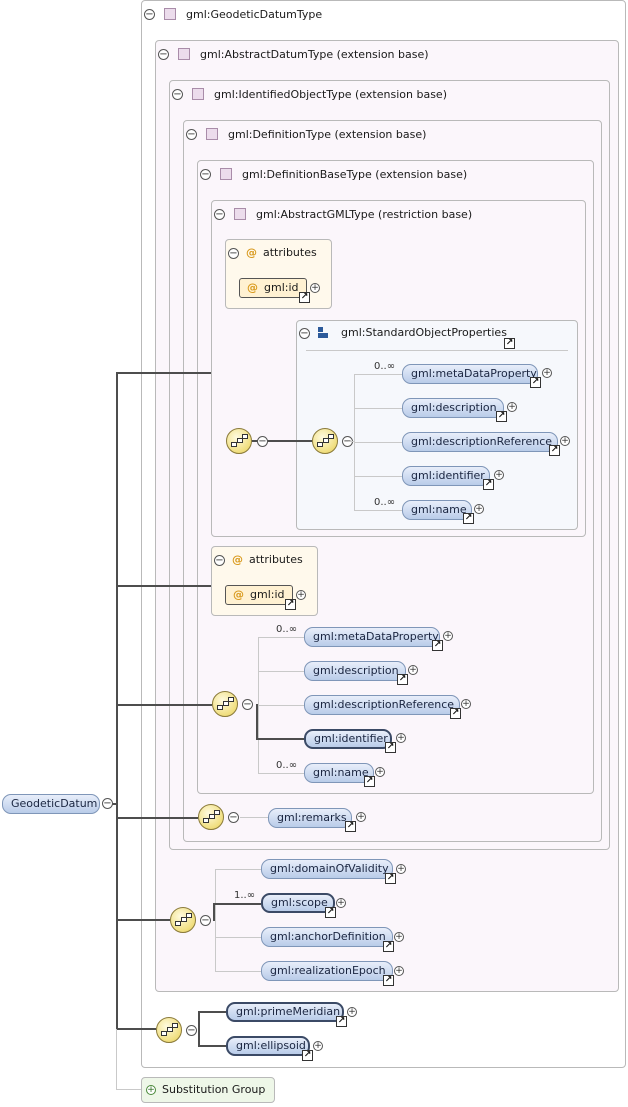 This screenshot has height=1107, width=628. What do you see at coordinates (310, 818) in the screenshot?
I see `element-remarks: gml:remarks` at bounding box center [310, 818].